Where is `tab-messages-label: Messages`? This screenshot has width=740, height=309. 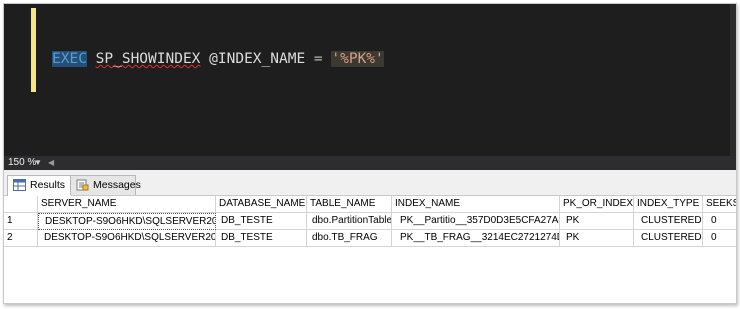
tab-messages-label: Messages is located at coordinates (117, 185).